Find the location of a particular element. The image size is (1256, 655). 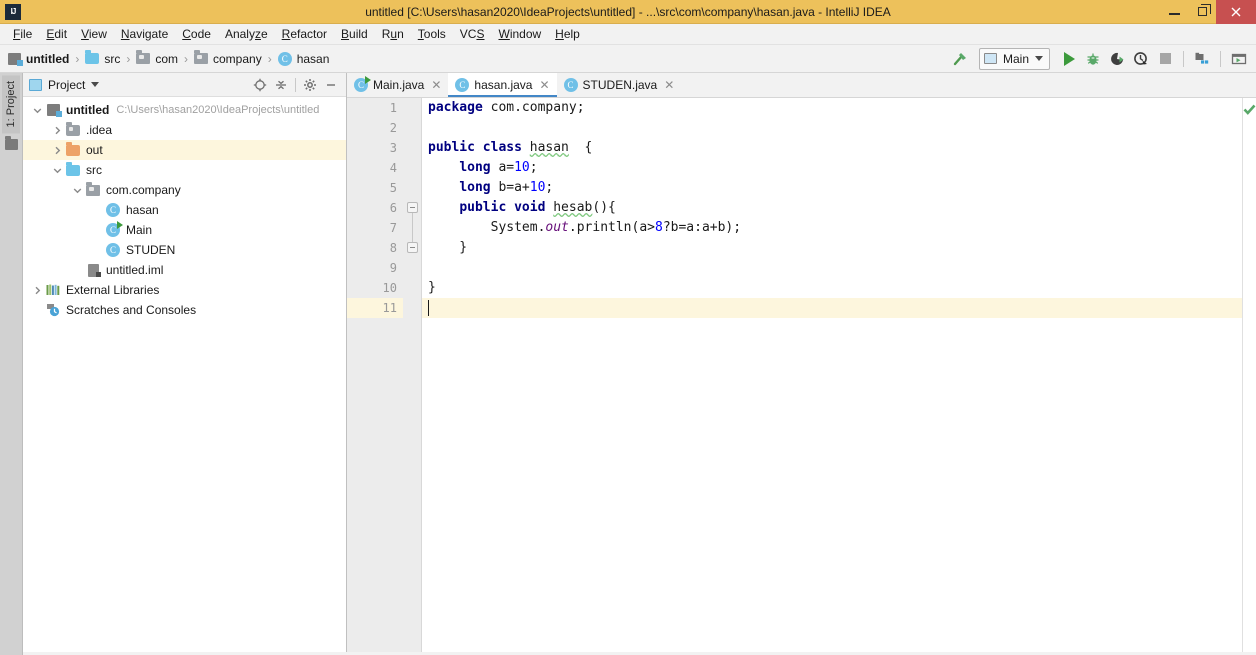

close-icon is located at coordinates (1236, 11).